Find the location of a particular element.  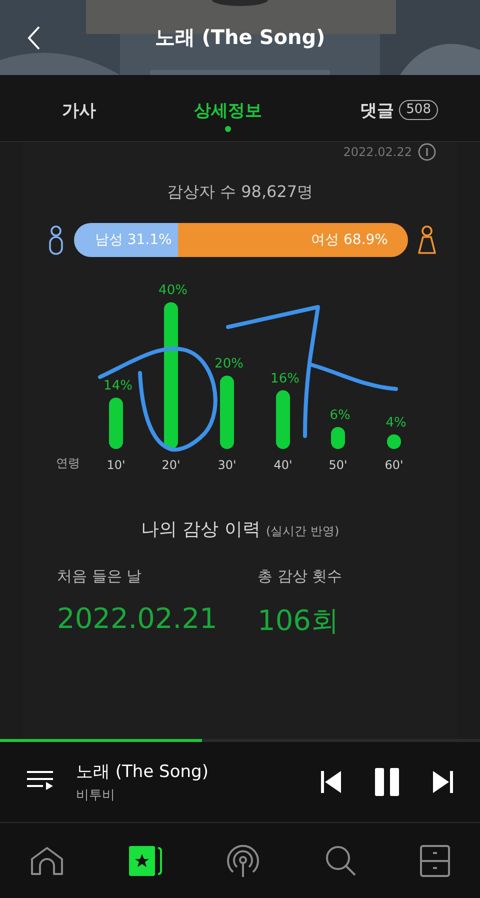

first-listen-date: 2022.02.21 is located at coordinates (137, 618).